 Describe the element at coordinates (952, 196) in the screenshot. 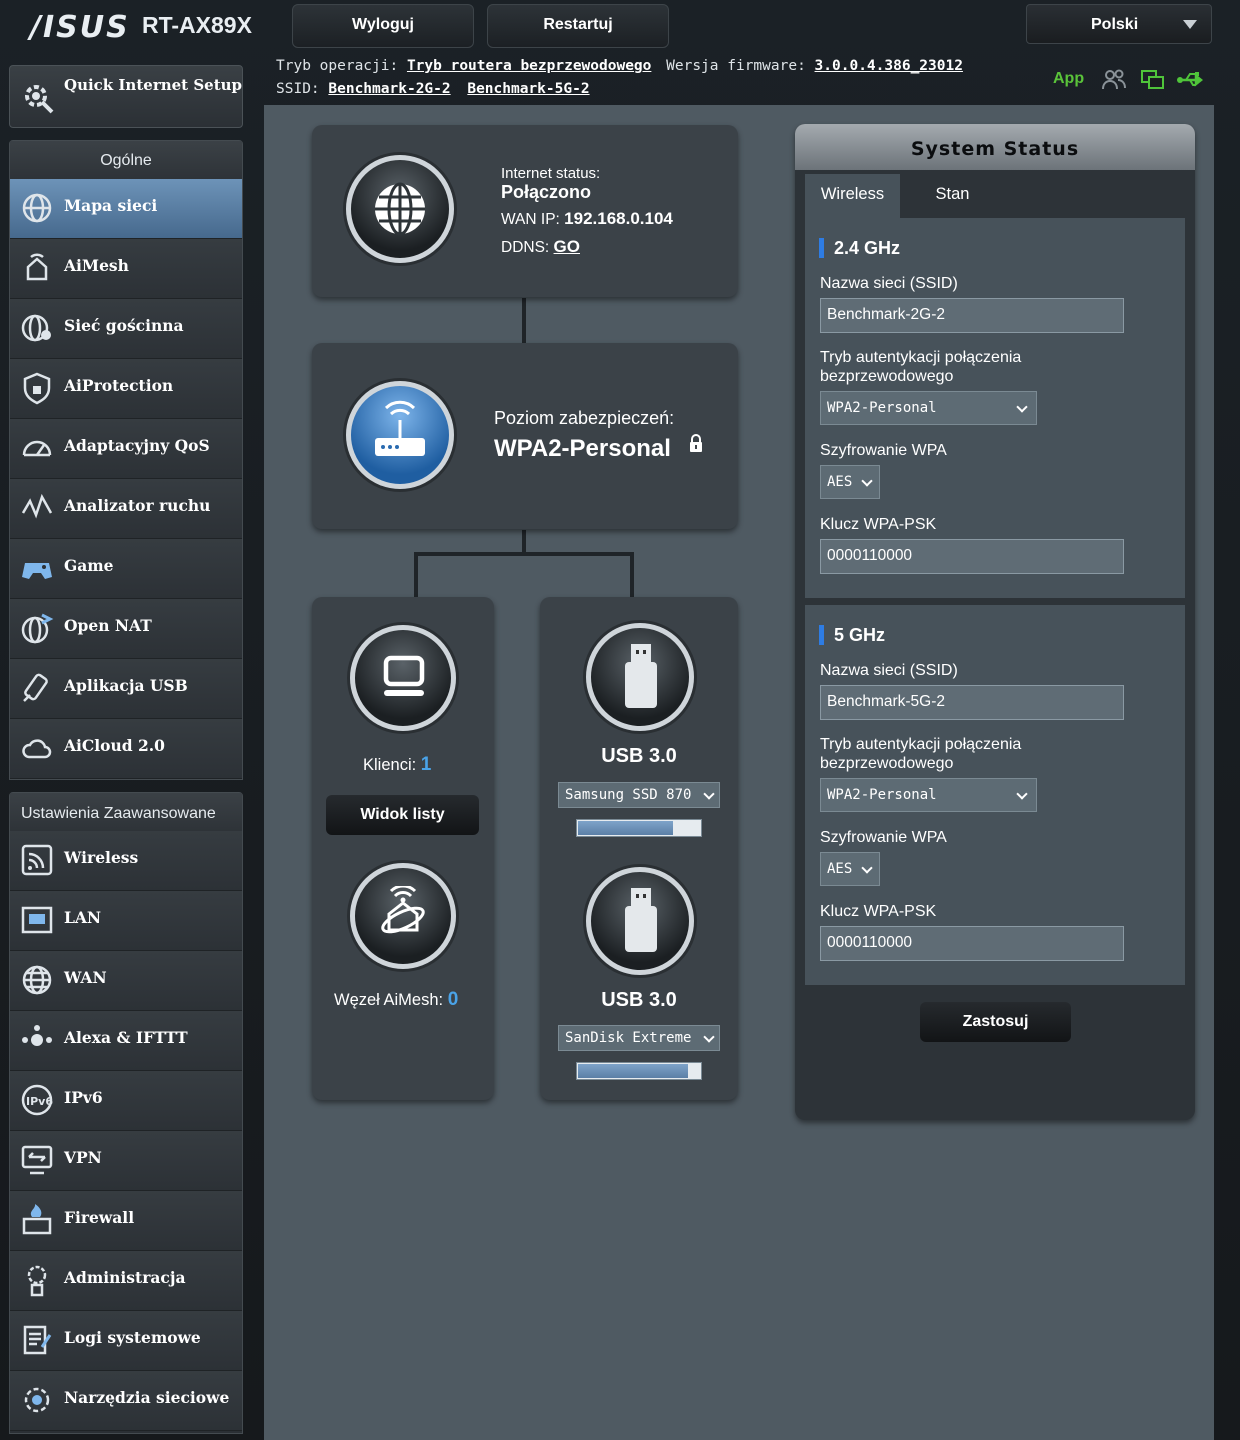

I see `tab-stan: Stan` at that location.